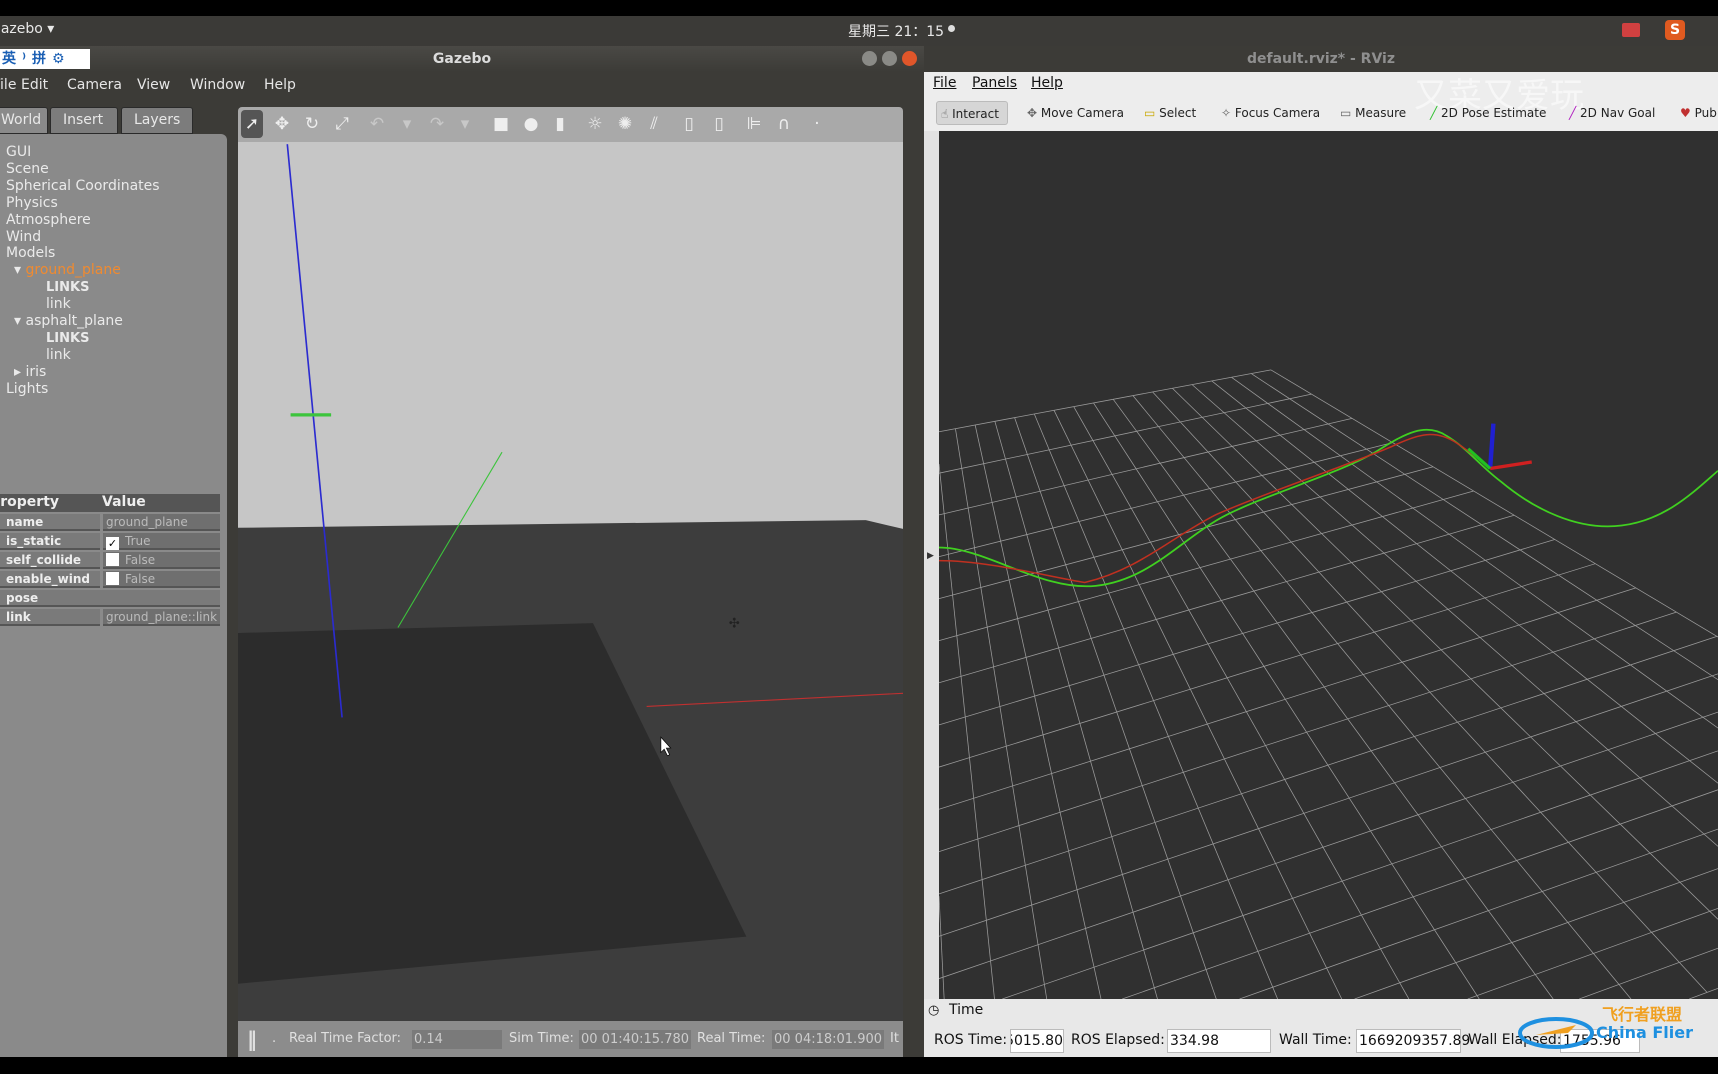 The height and width of the screenshot is (1074, 1718). Describe the element at coordinates (1675, 30) in the screenshot. I see `sogou-icon: S` at that location.